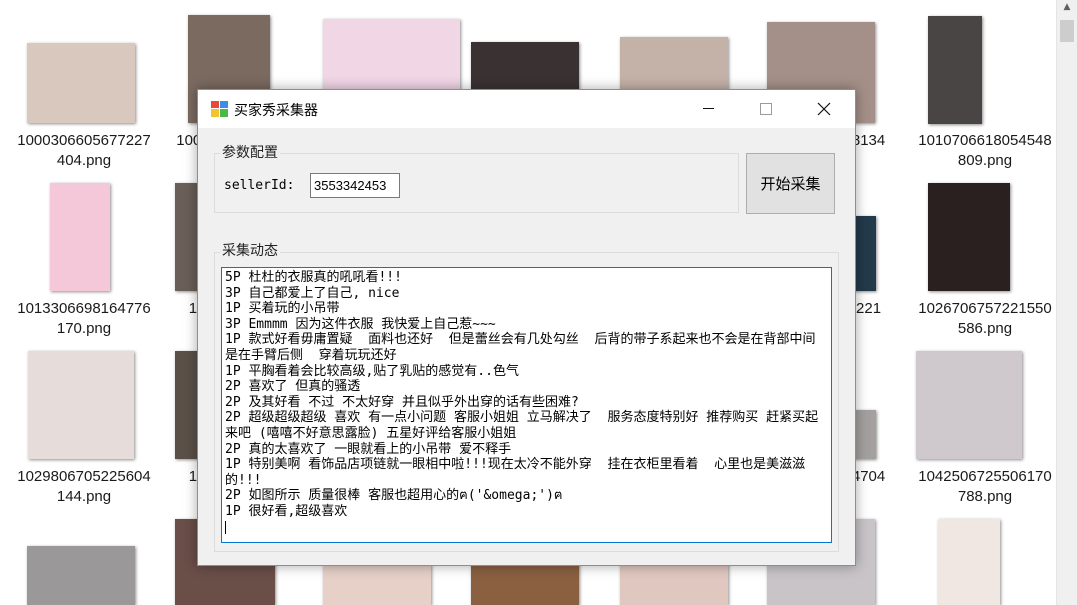 Image resolution: width=1077 pixels, height=605 pixels. What do you see at coordinates (790, 183) in the screenshot?
I see `start-collect-button: 开始采集` at bounding box center [790, 183].